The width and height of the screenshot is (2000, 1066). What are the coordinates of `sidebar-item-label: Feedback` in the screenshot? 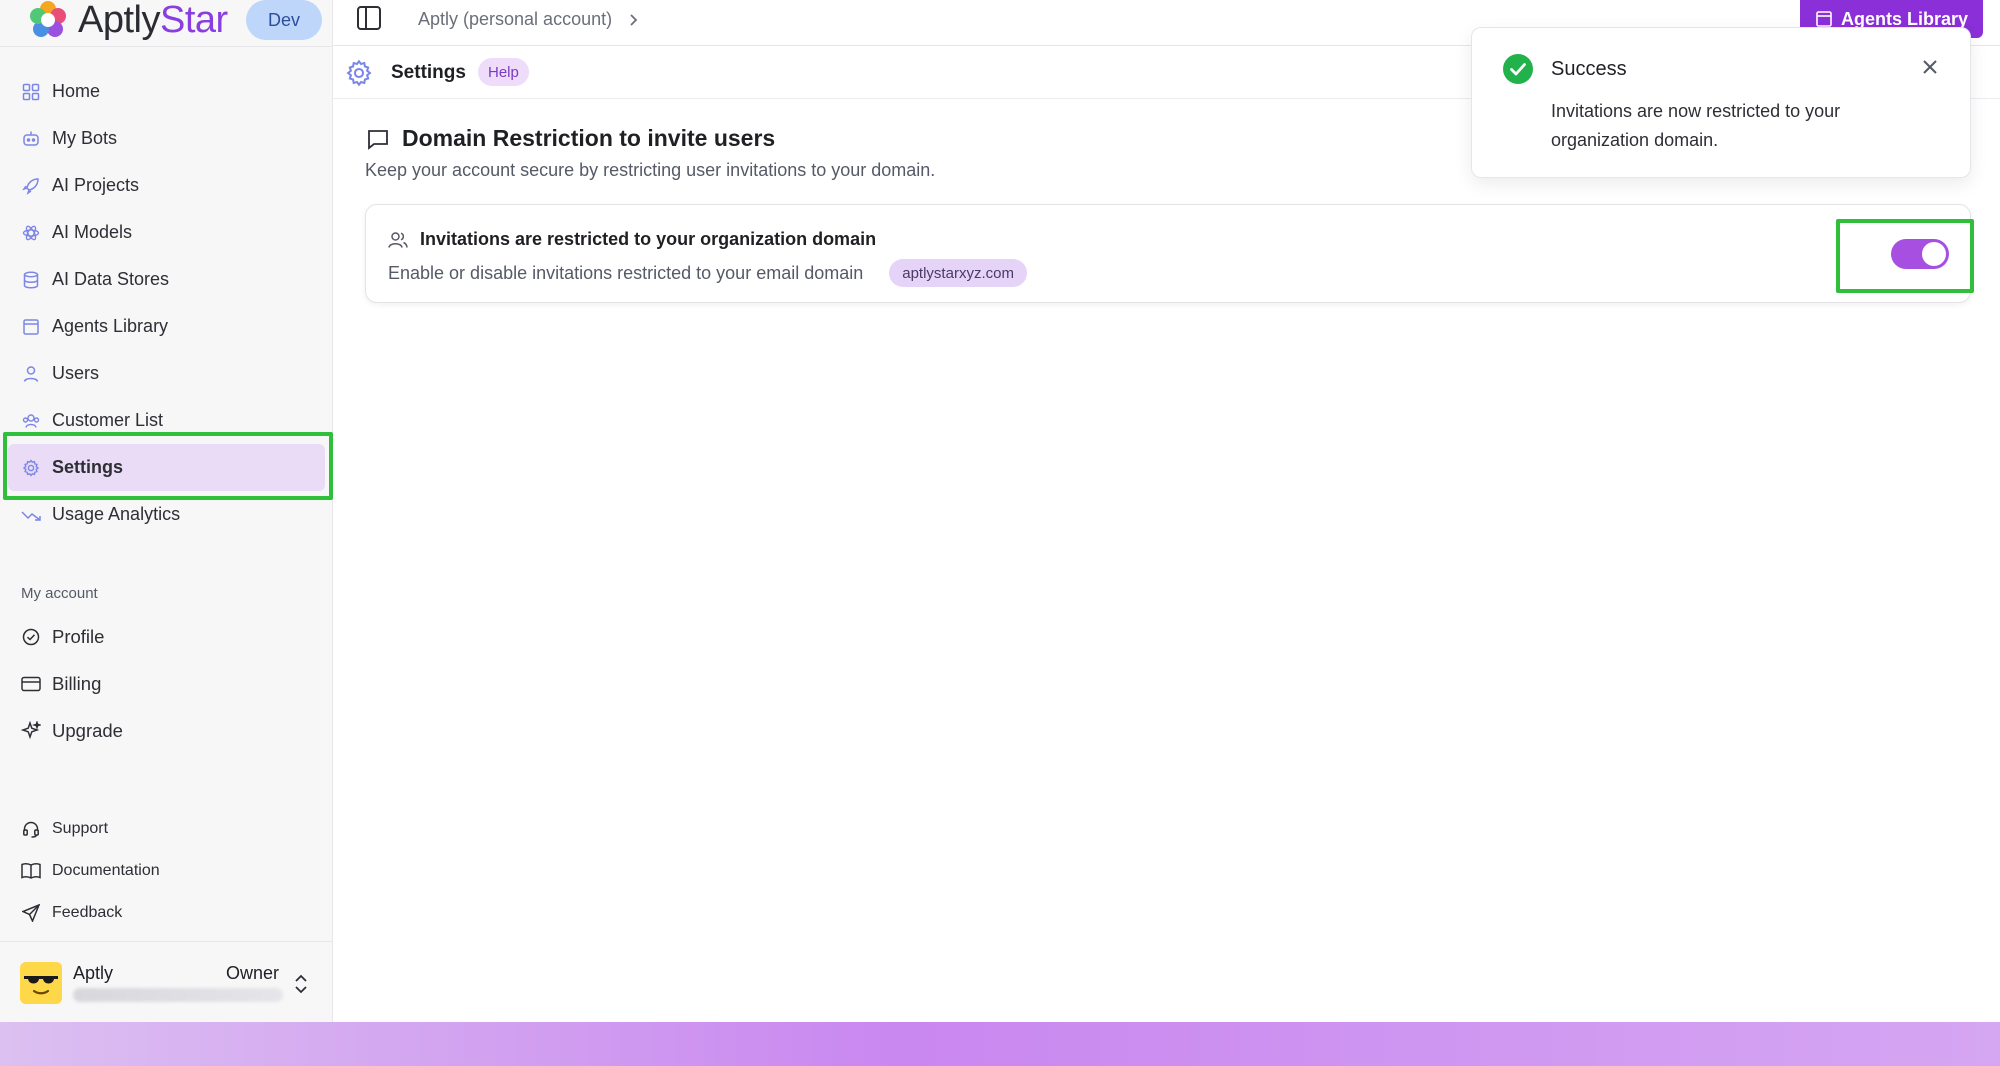 It's located at (87, 912).